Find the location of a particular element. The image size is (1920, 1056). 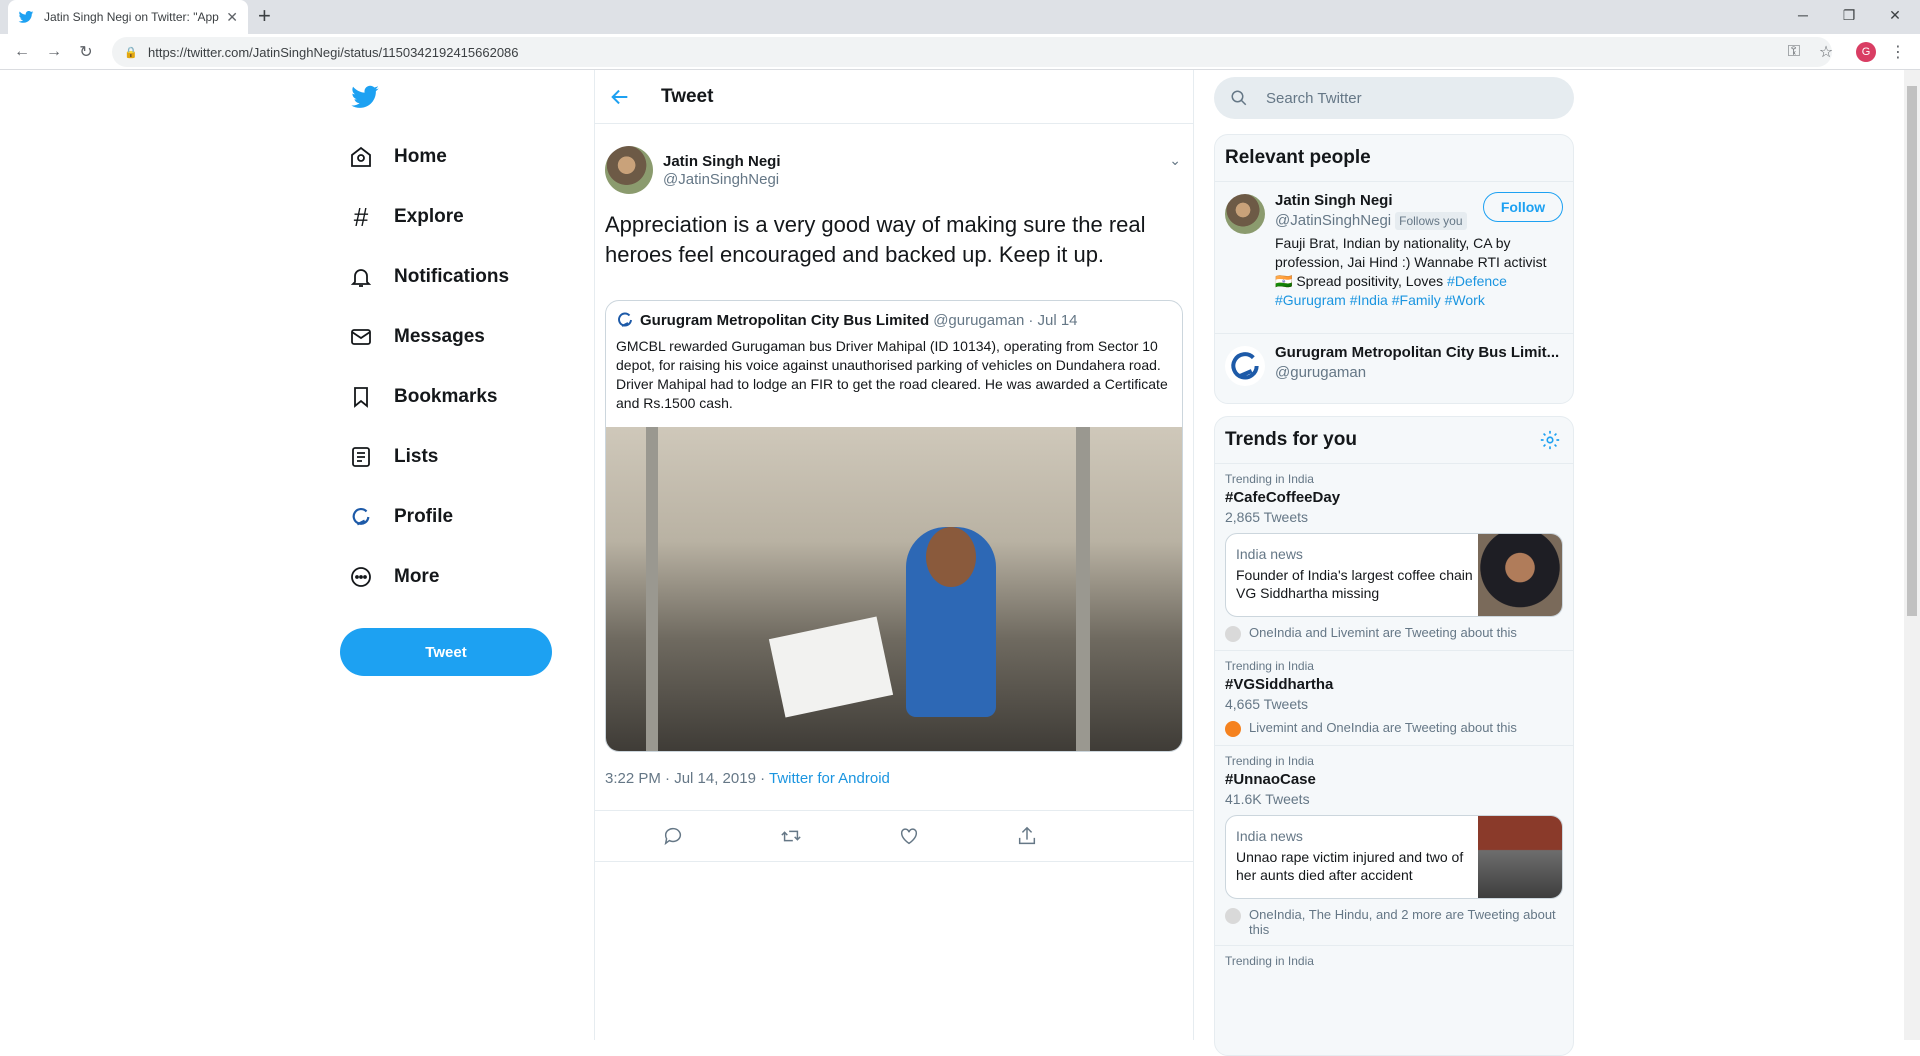

tweet-author: Jatin Singh Negi @JatinSinghNegi is located at coordinates (693, 170).